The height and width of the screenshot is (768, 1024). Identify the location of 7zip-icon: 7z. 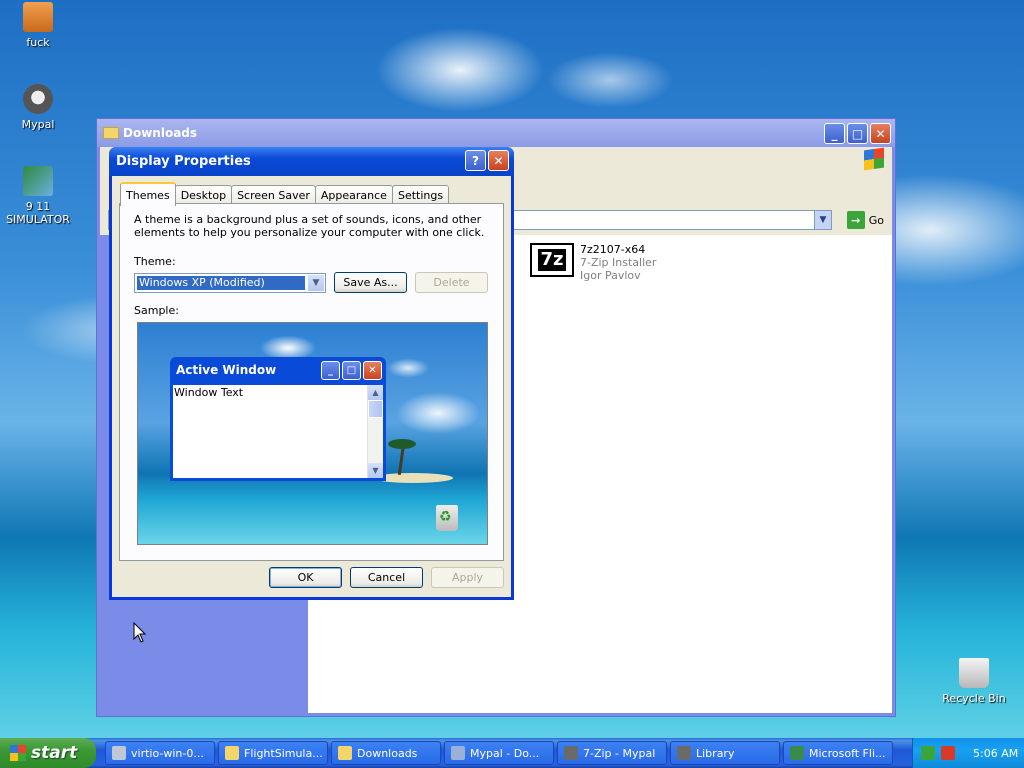
(552, 260).